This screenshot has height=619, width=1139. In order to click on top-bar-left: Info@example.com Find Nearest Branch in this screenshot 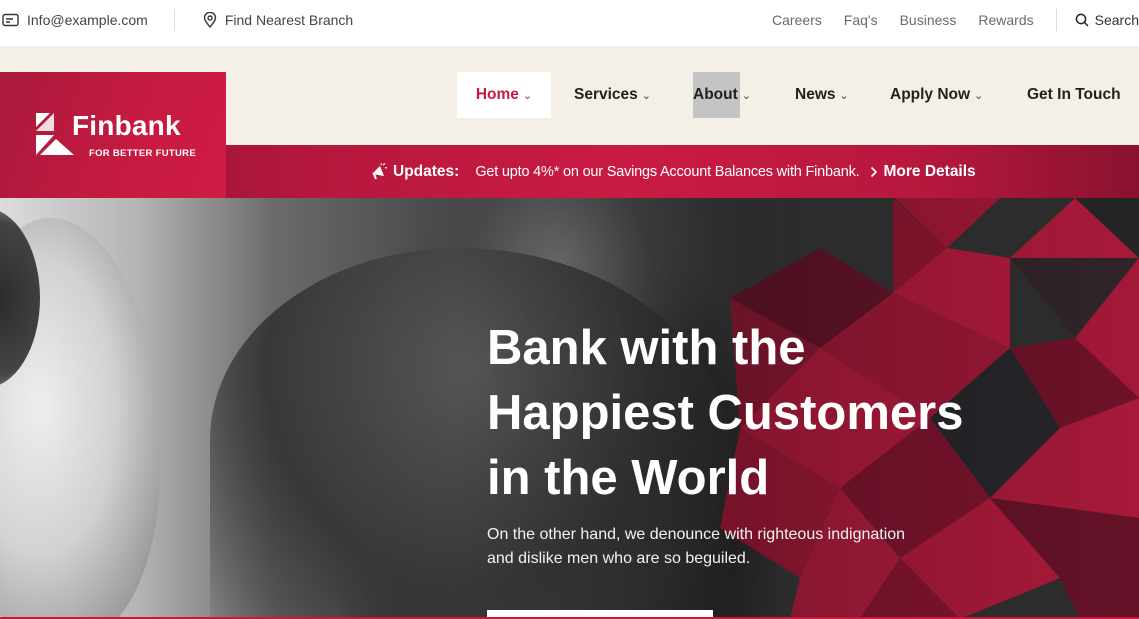, I will do `click(176, 20)`.